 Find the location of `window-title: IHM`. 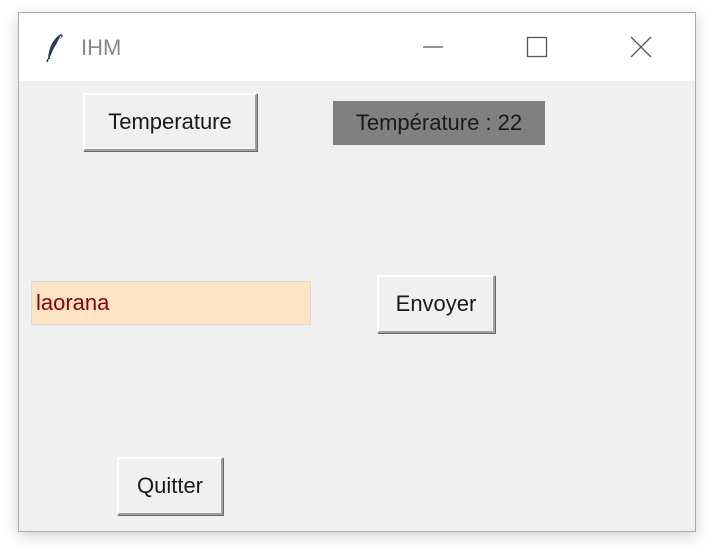

window-title: IHM is located at coordinates (101, 47).